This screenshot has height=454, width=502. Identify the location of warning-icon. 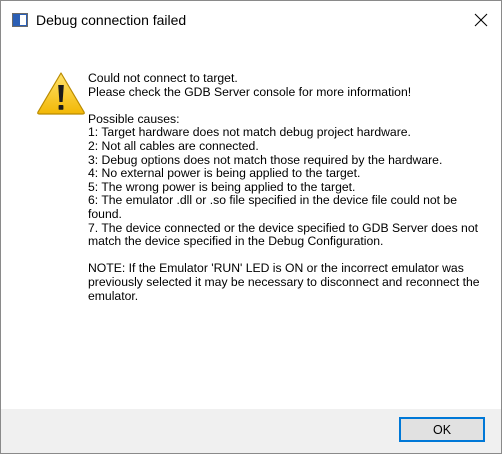
(61, 93).